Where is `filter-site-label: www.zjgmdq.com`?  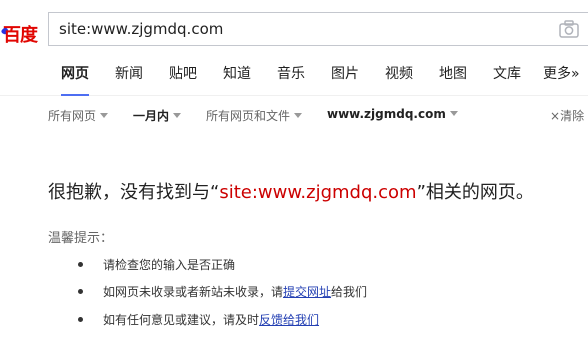 filter-site-label: www.zjgmdq.com is located at coordinates (386, 114).